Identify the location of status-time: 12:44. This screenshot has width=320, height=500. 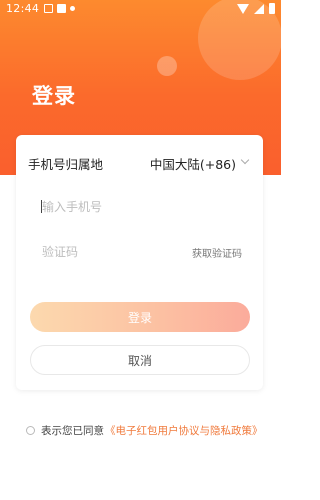
(23, 8).